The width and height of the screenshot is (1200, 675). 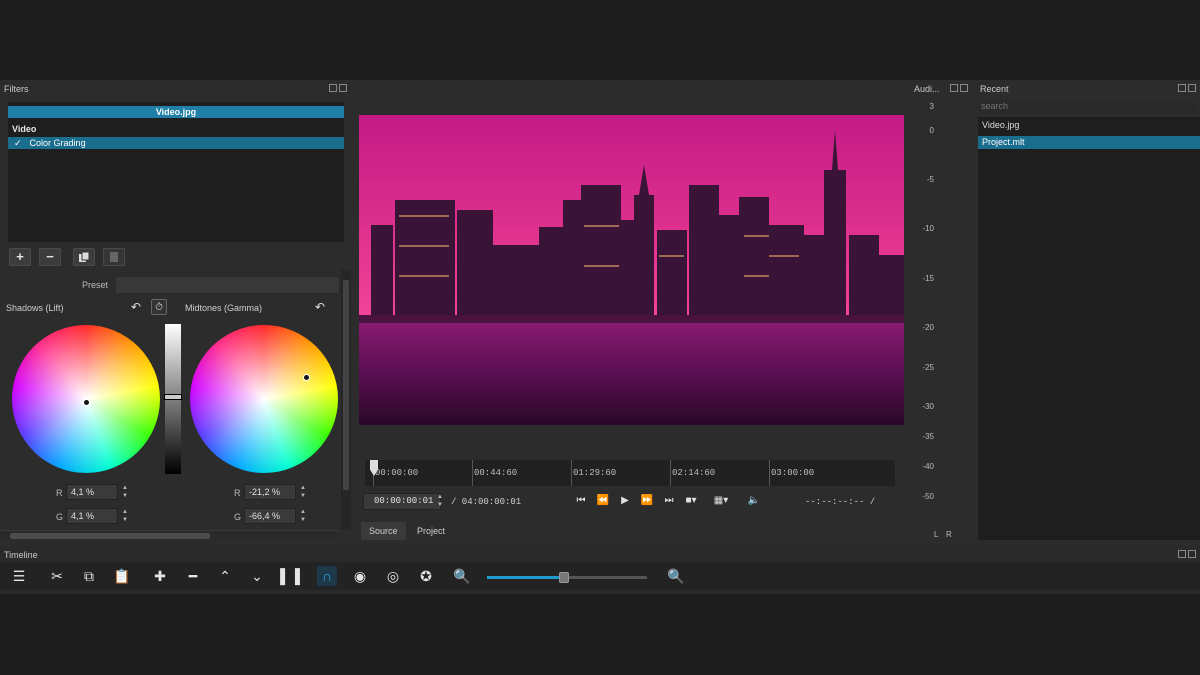 I want to click on chevron-down-icon: ⌄, so click(x=257, y=576).